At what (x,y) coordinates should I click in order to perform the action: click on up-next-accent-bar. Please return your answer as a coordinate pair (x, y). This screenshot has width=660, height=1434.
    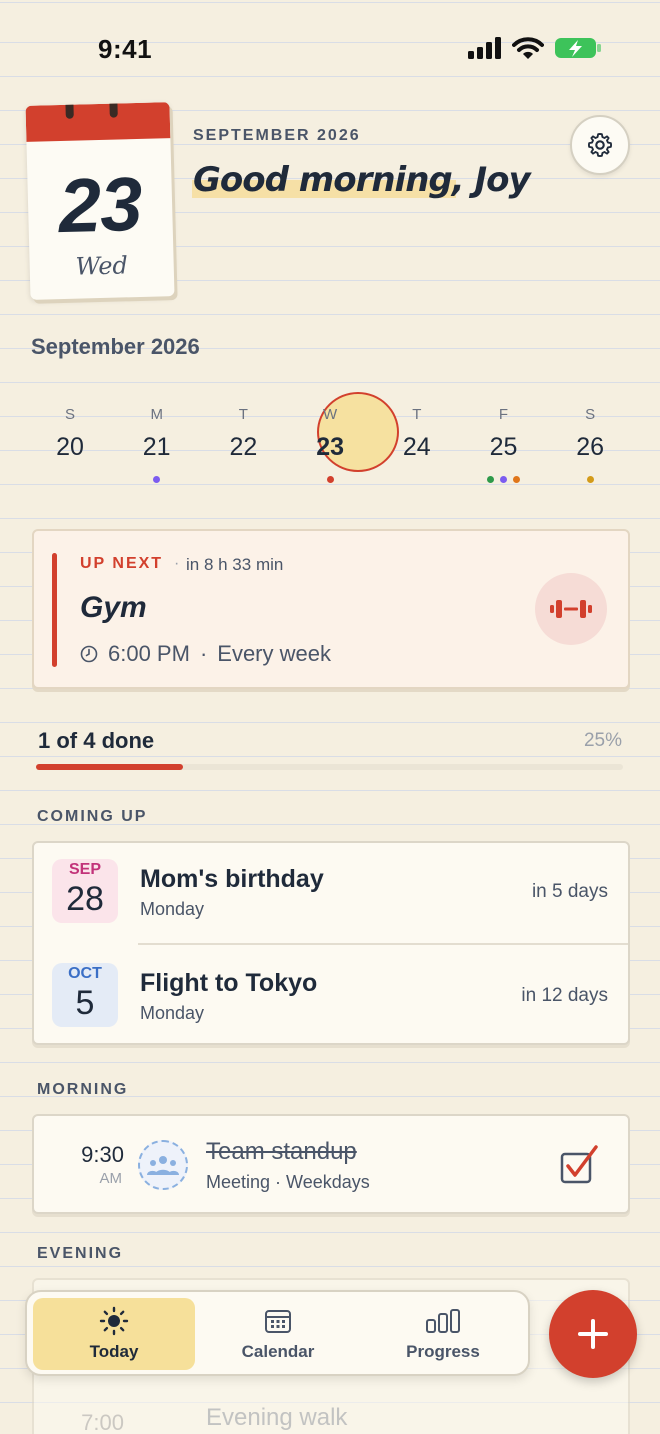
    Looking at the image, I should click on (54, 610).